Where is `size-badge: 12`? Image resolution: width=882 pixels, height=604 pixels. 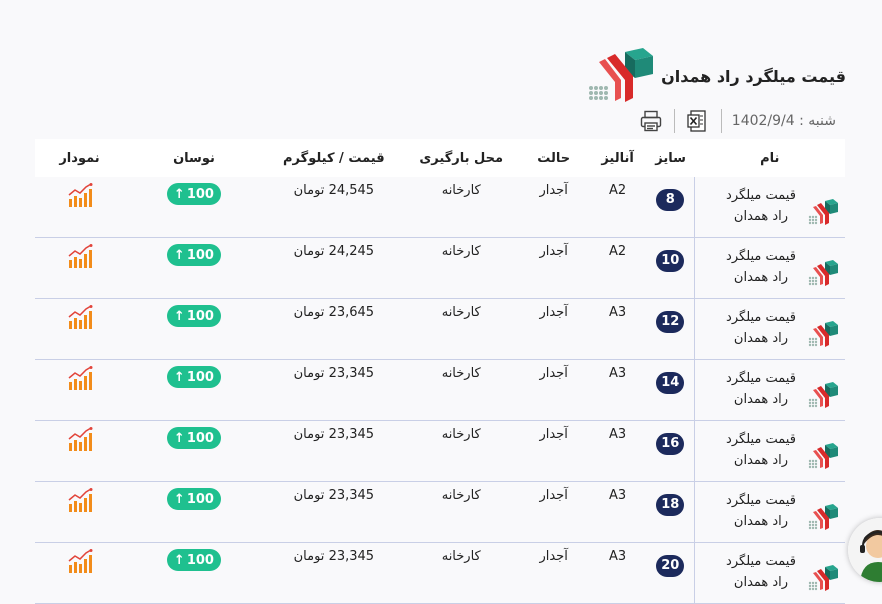
size-badge: 12 is located at coordinates (670, 322).